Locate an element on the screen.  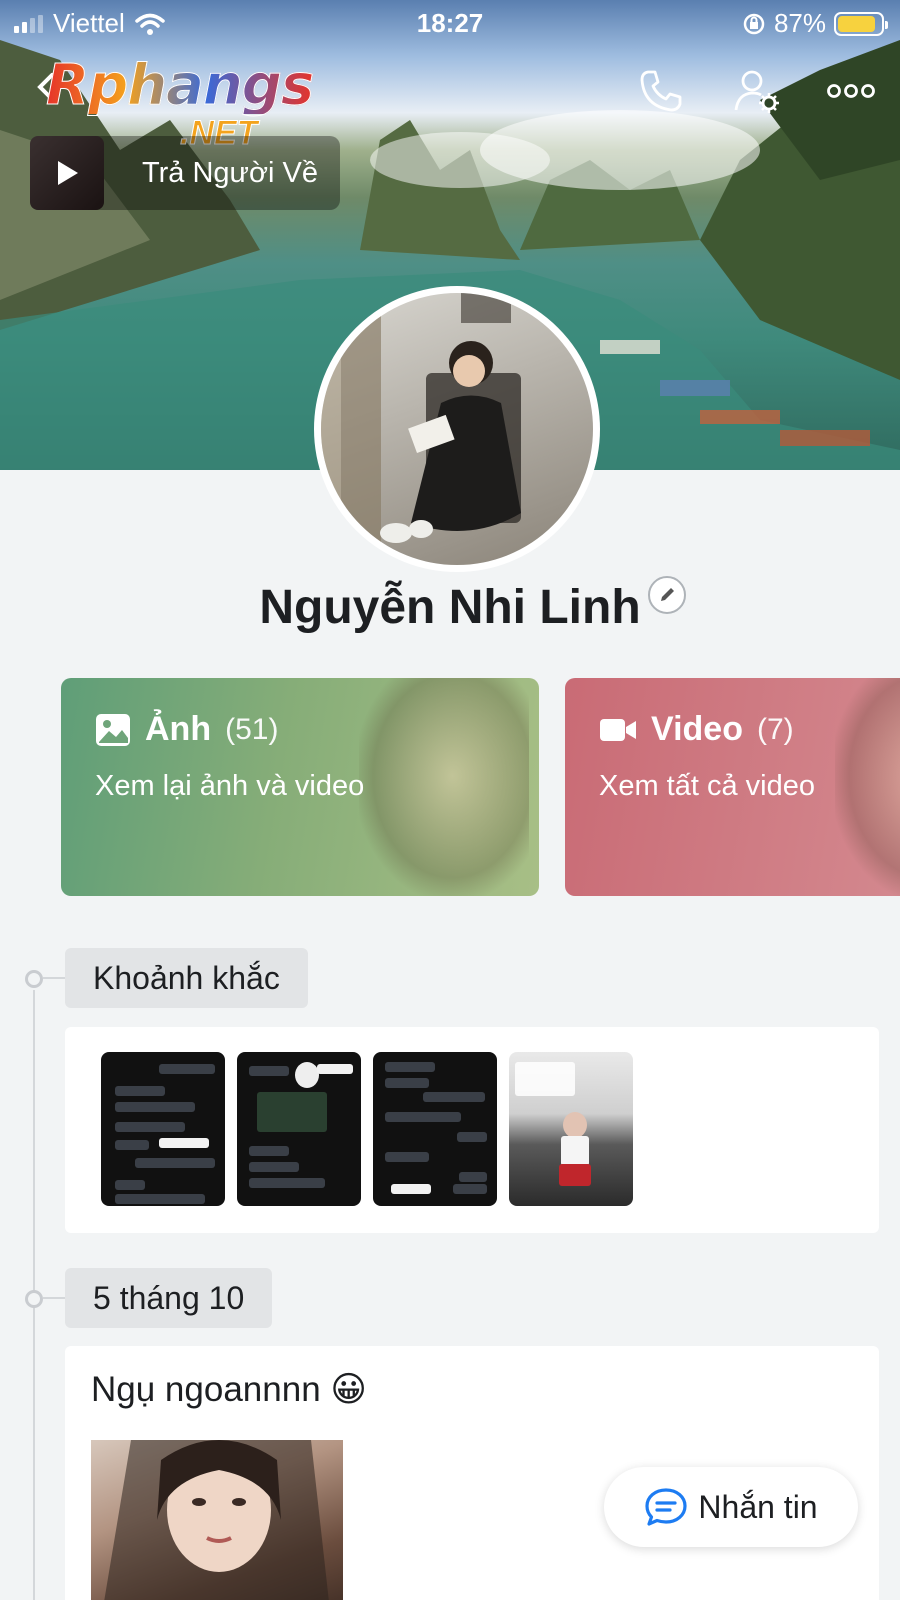
play-icon is located at coordinates (68, 173).